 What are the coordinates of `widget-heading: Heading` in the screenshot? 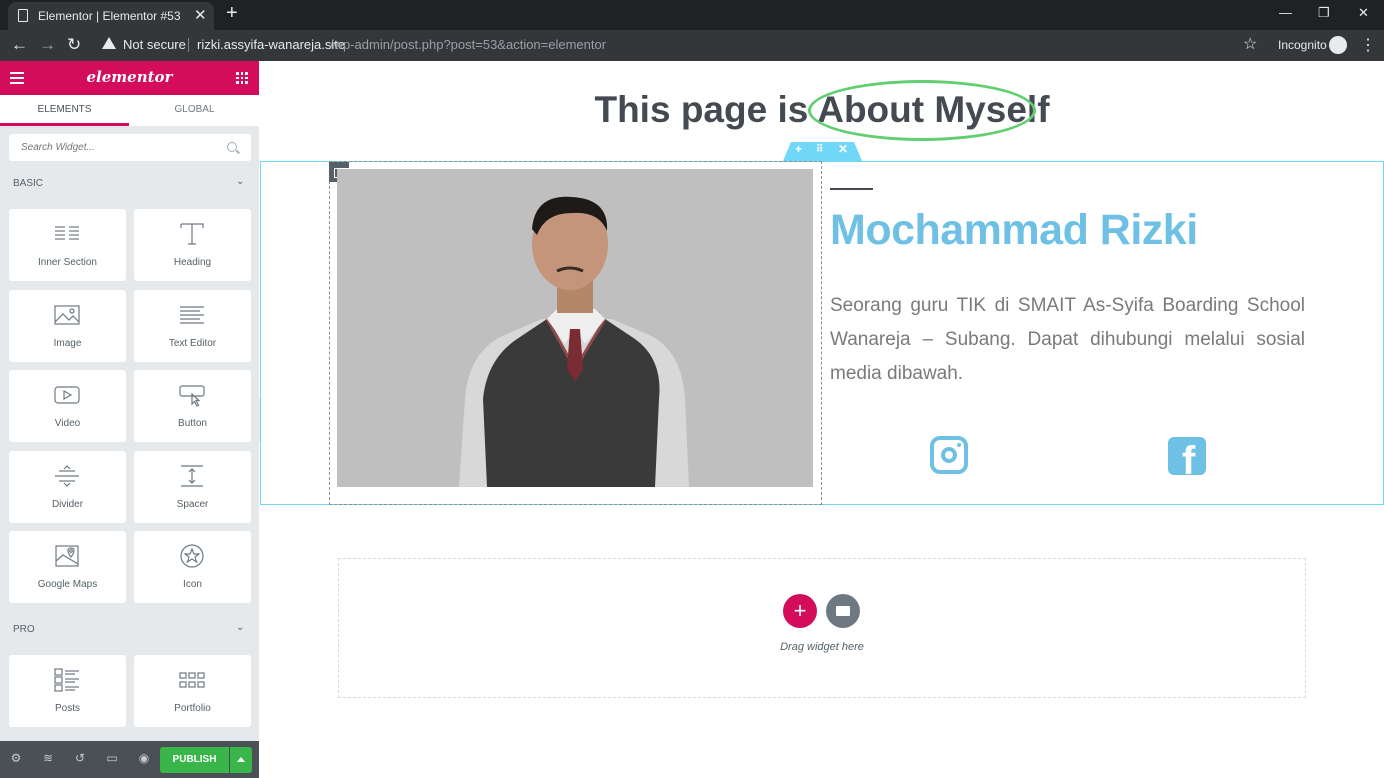 It's located at (192, 245).